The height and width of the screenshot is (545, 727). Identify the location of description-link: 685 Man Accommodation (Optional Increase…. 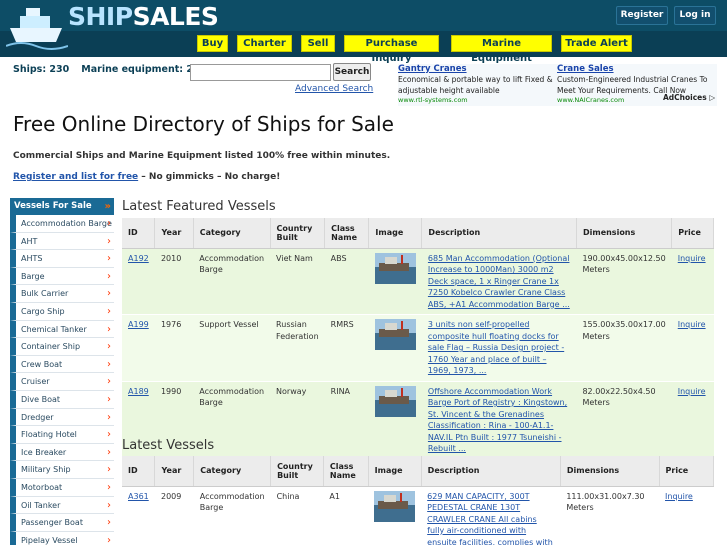
(499, 281).